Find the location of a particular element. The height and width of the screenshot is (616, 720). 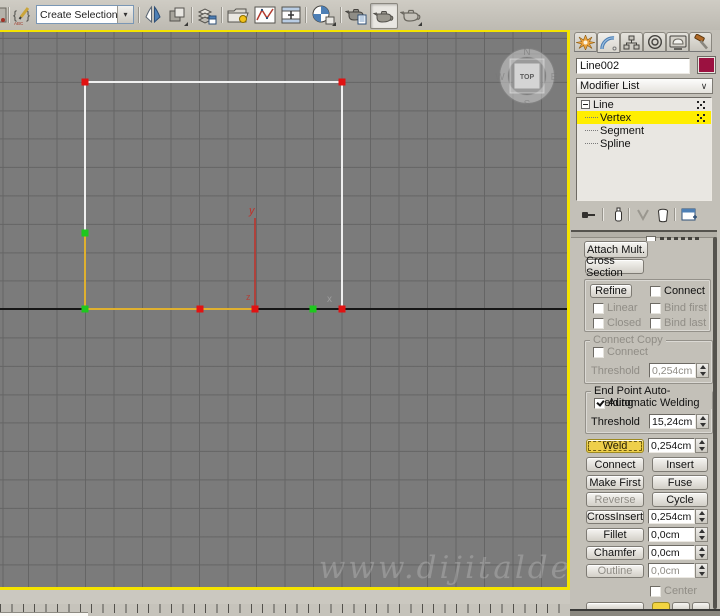

fuse-button: Fuse is located at coordinates (680, 482).